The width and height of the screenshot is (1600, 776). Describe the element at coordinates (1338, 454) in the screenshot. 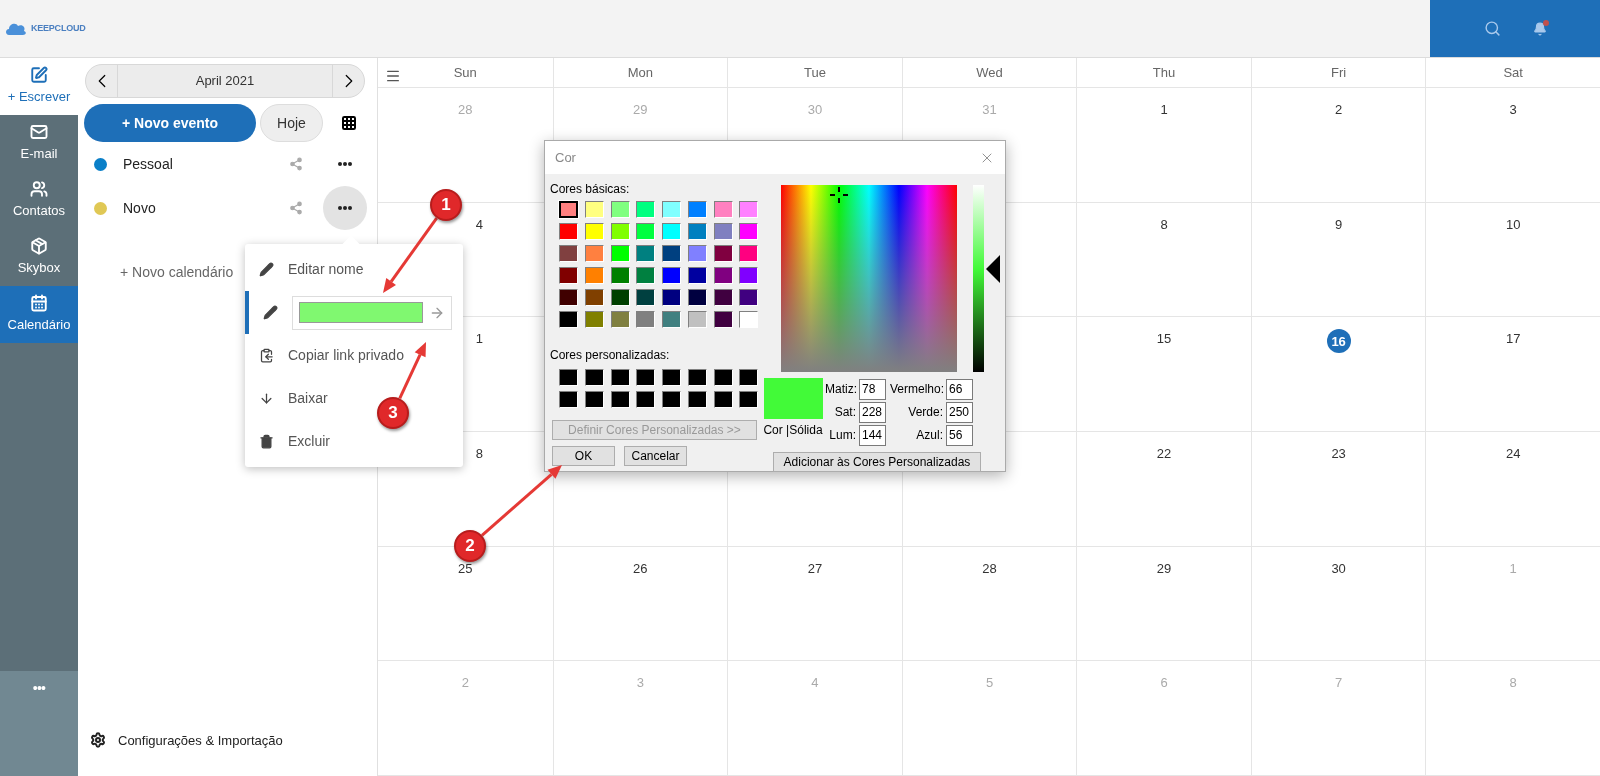

I see `day-number: 23` at that location.